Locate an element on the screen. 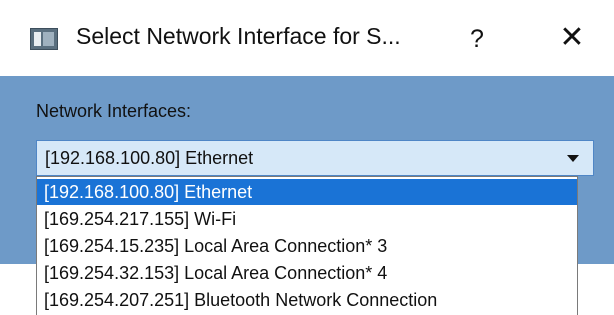  network-interfaces-label: Network Interfaces: is located at coordinates (114, 111).